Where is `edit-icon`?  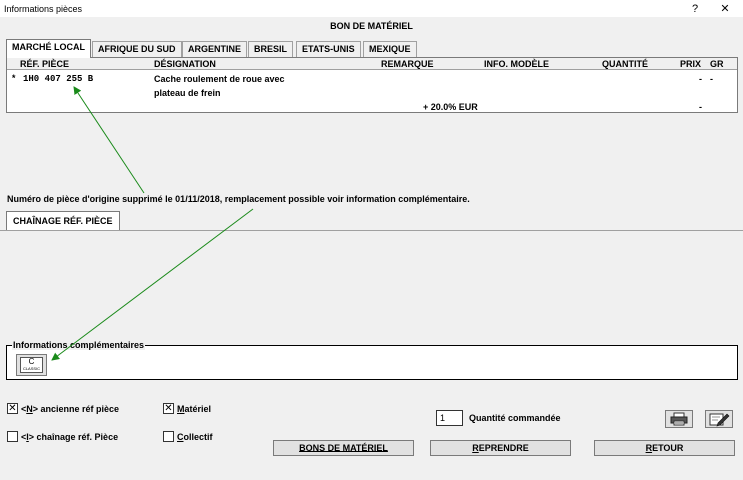
edit-icon is located at coordinates (719, 420).